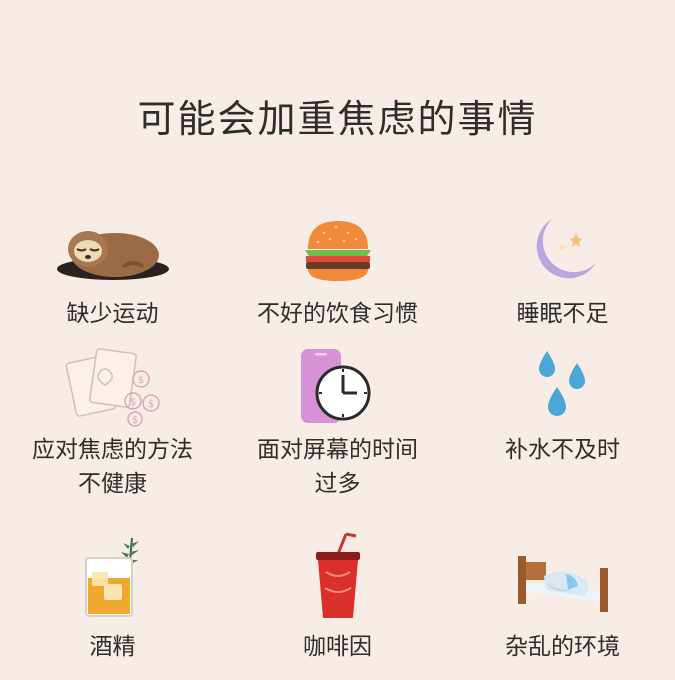  I want to click on item-label: 缺少运动, so click(112, 314).